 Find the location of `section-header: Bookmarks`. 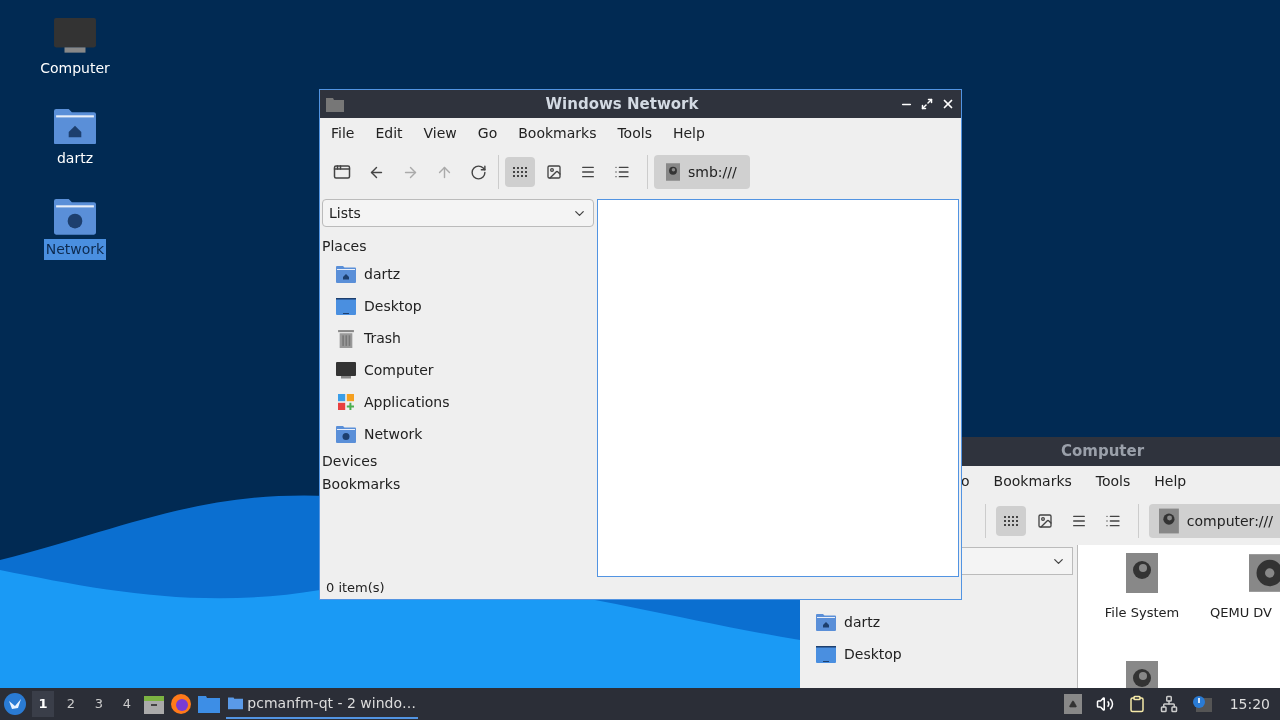

section-header: Bookmarks is located at coordinates (458, 484).